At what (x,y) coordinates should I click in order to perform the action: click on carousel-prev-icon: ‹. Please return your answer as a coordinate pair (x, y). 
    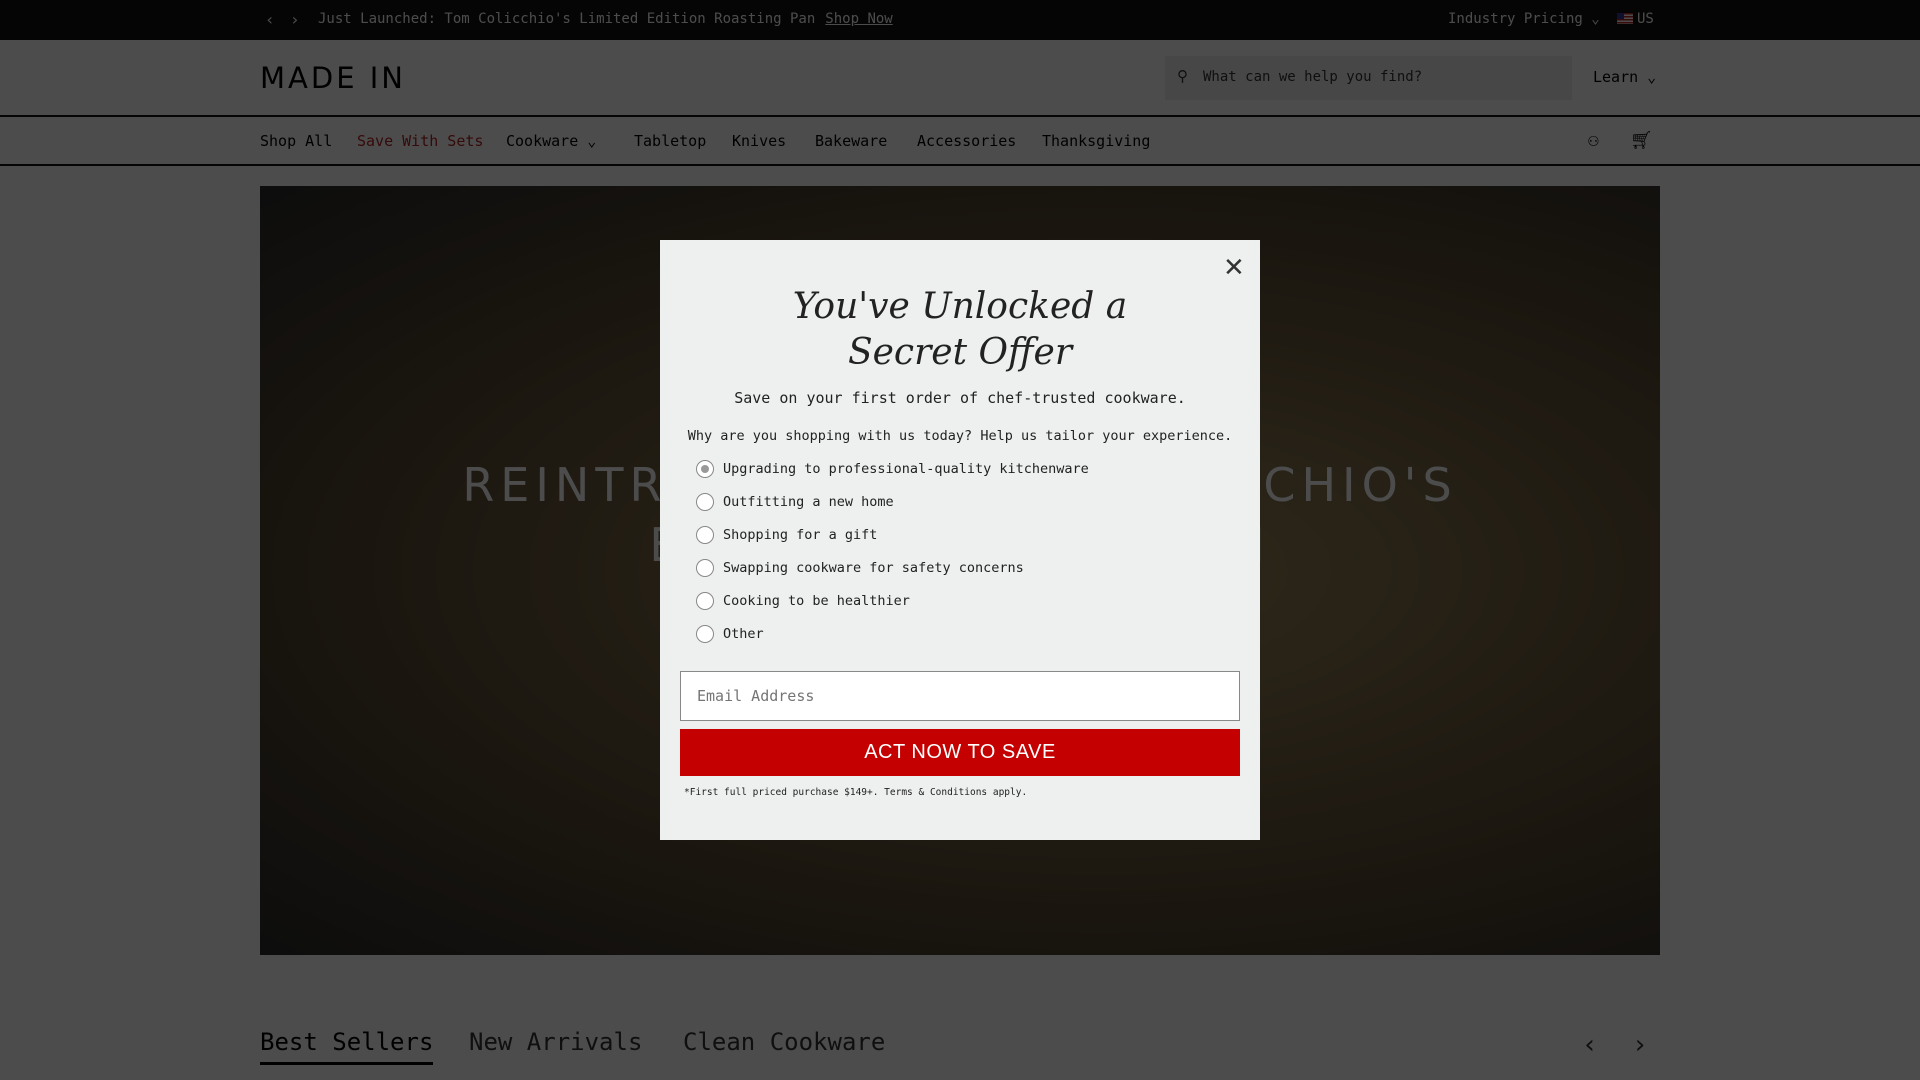
    Looking at the image, I should click on (1590, 1045).